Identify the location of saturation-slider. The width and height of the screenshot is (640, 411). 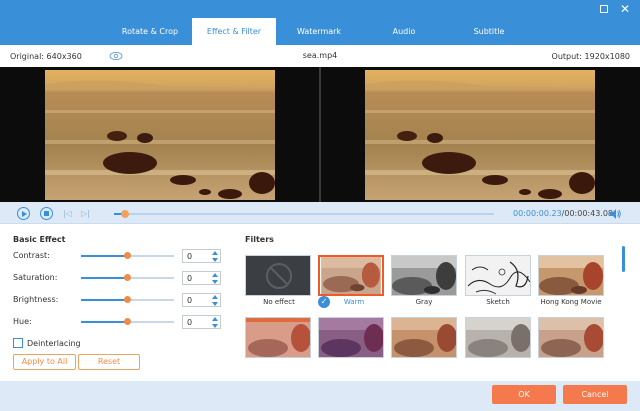
(127, 277).